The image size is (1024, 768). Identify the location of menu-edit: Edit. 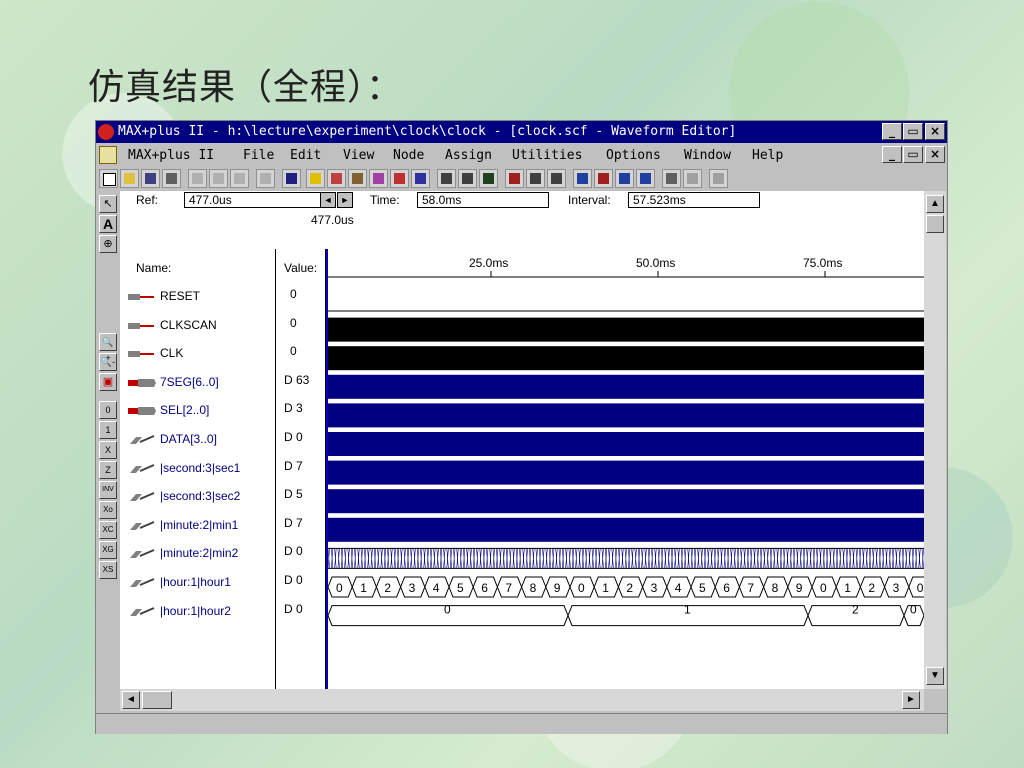
(305, 155).